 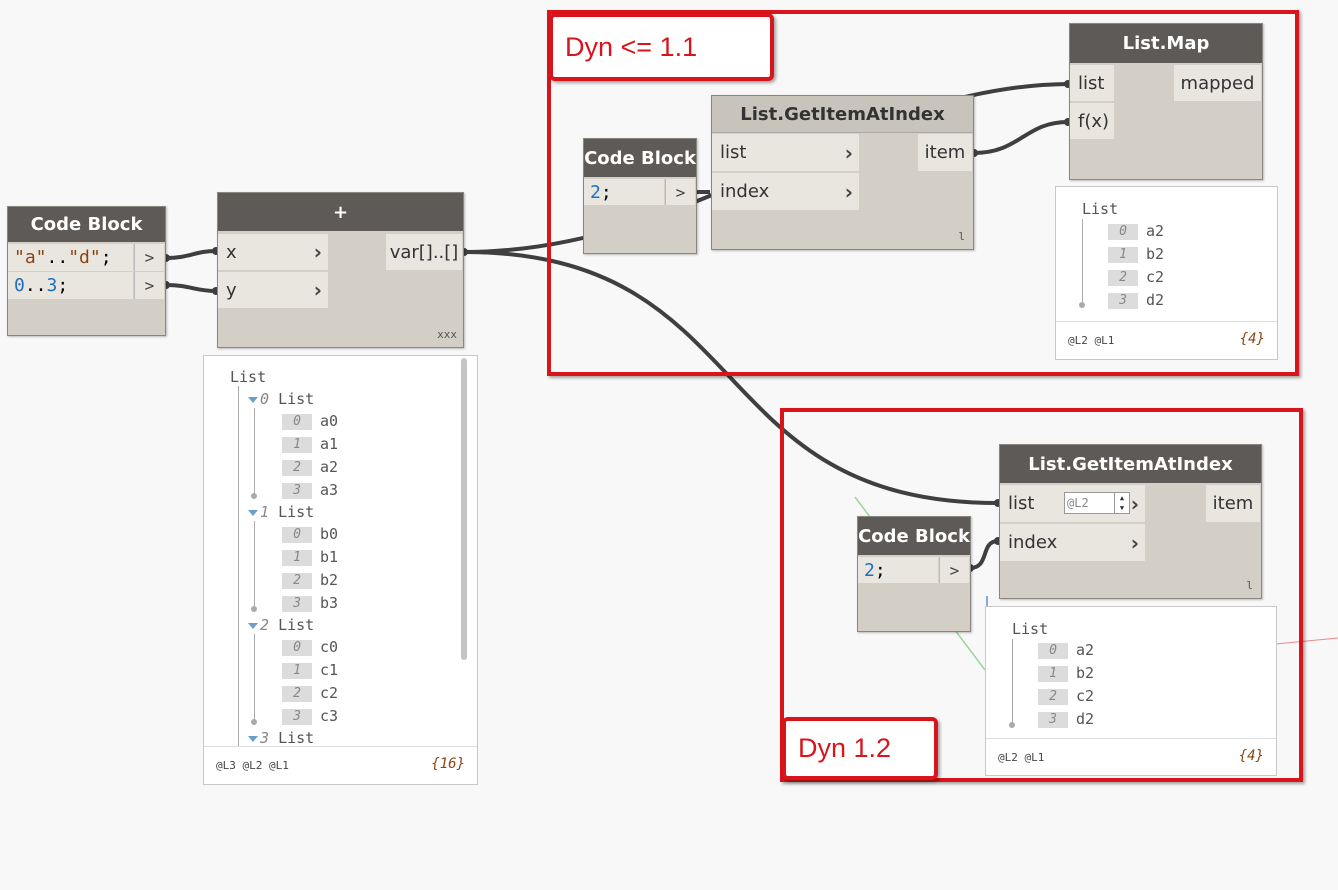 I want to click on code-block-node: Code Block "a".. "d"; 0.. 3; > >, so click(x=86, y=271).